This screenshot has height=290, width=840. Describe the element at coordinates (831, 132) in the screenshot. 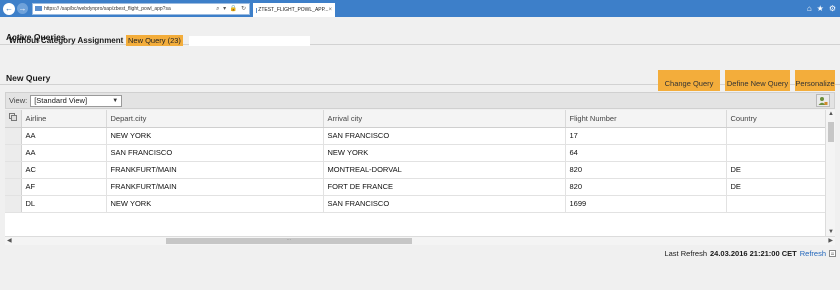

I see `vertical-scroll-thumb` at that location.